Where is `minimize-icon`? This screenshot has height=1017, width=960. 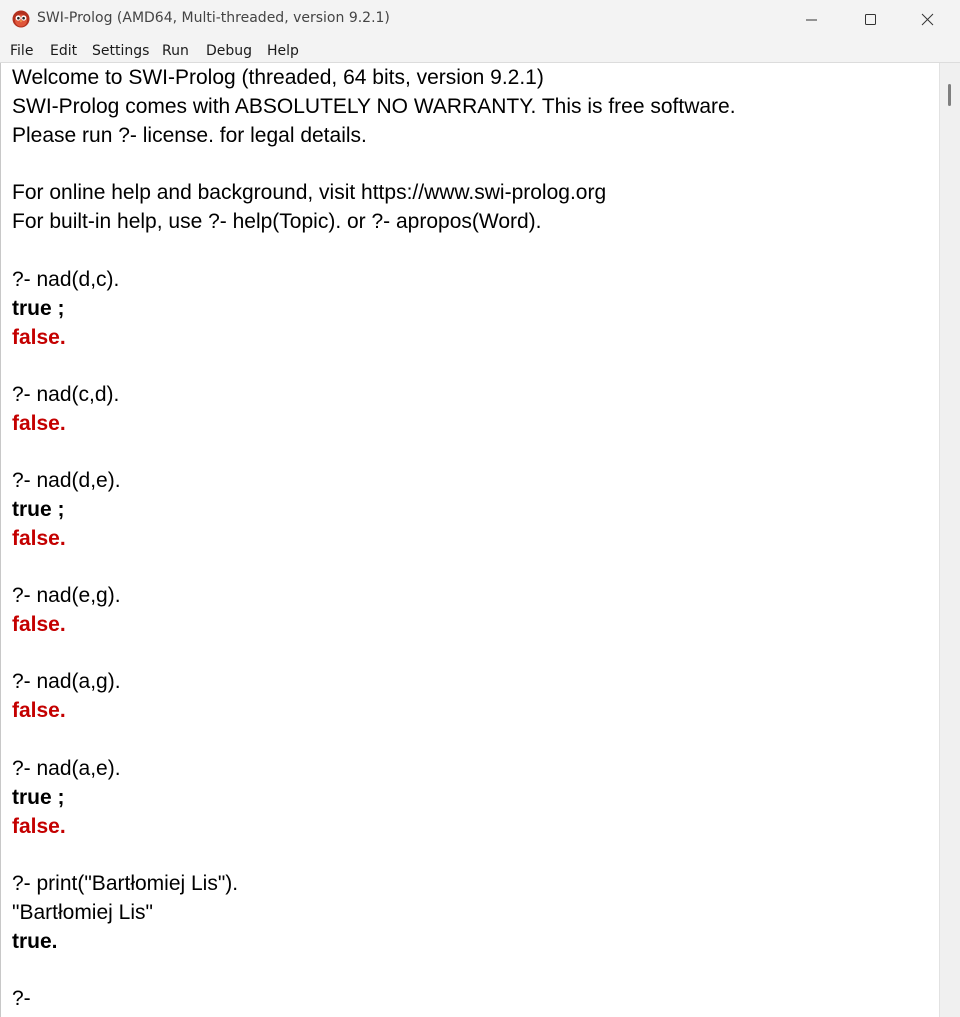 minimize-icon is located at coordinates (811, 20).